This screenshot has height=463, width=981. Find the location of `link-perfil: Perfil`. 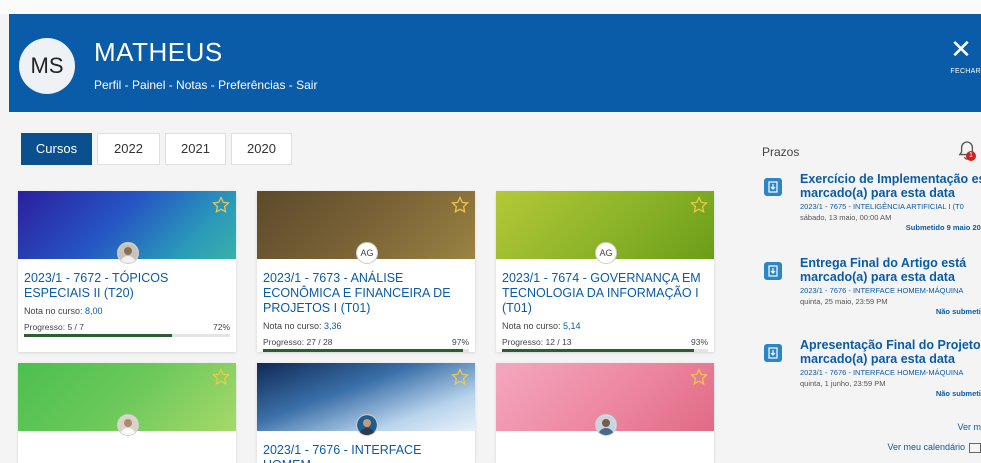

link-perfil: Perfil is located at coordinates (107, 85).